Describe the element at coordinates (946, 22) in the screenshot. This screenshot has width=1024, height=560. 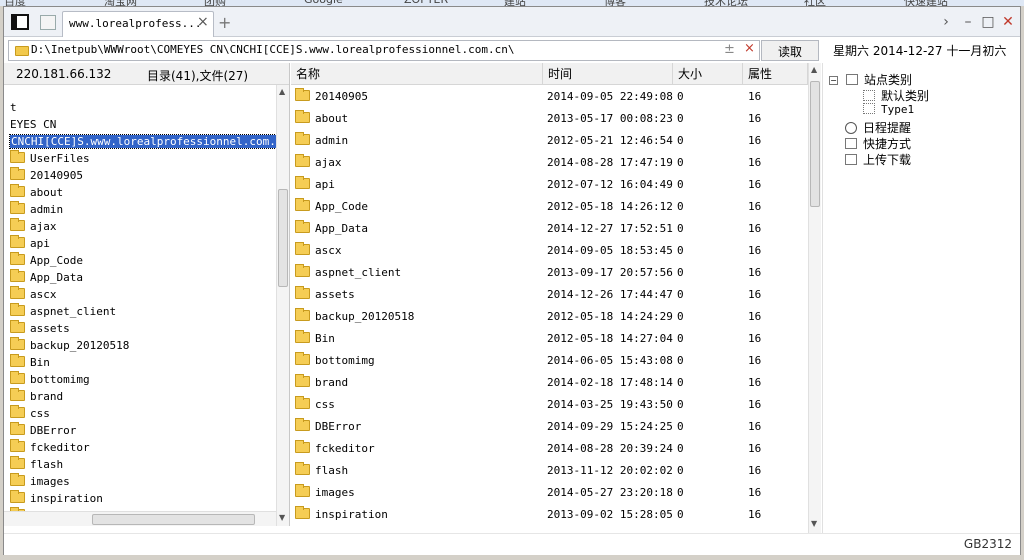
I see `chevron-right-icon: ›` at that location.